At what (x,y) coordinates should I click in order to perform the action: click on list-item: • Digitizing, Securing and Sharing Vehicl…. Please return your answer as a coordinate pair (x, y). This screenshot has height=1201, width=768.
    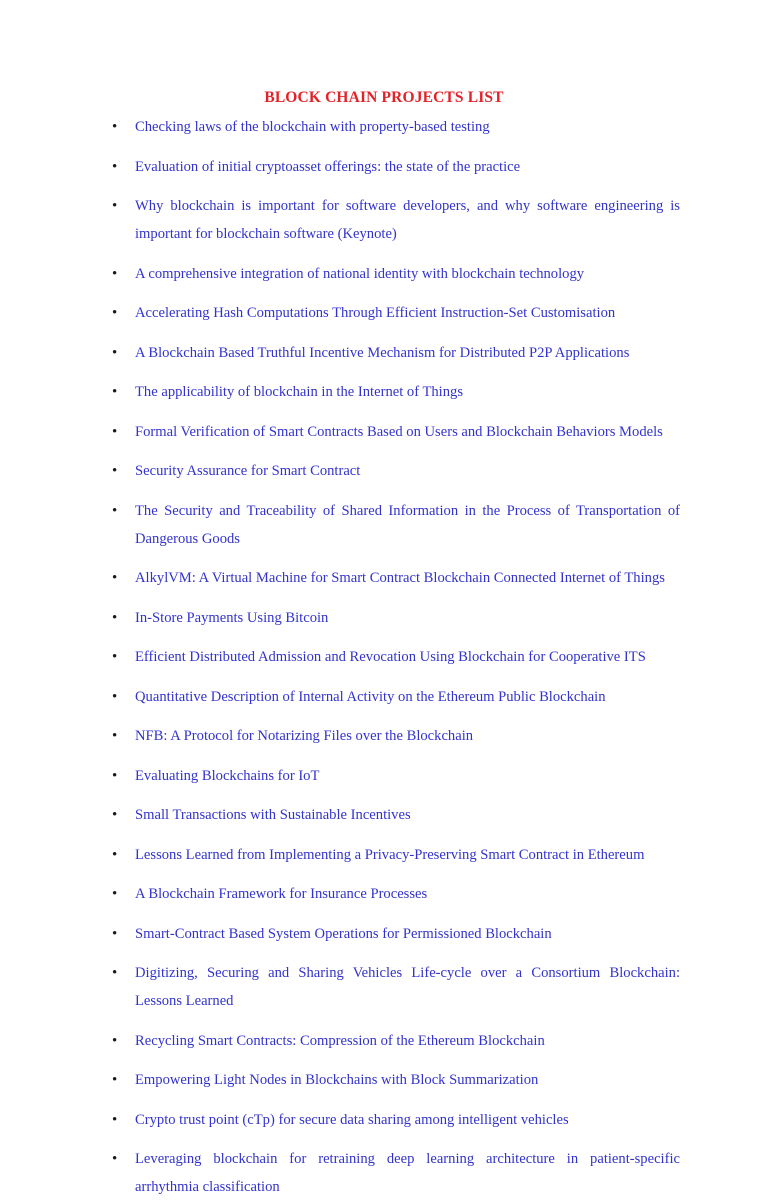
    Looking at the image, I should click on (388, 987).